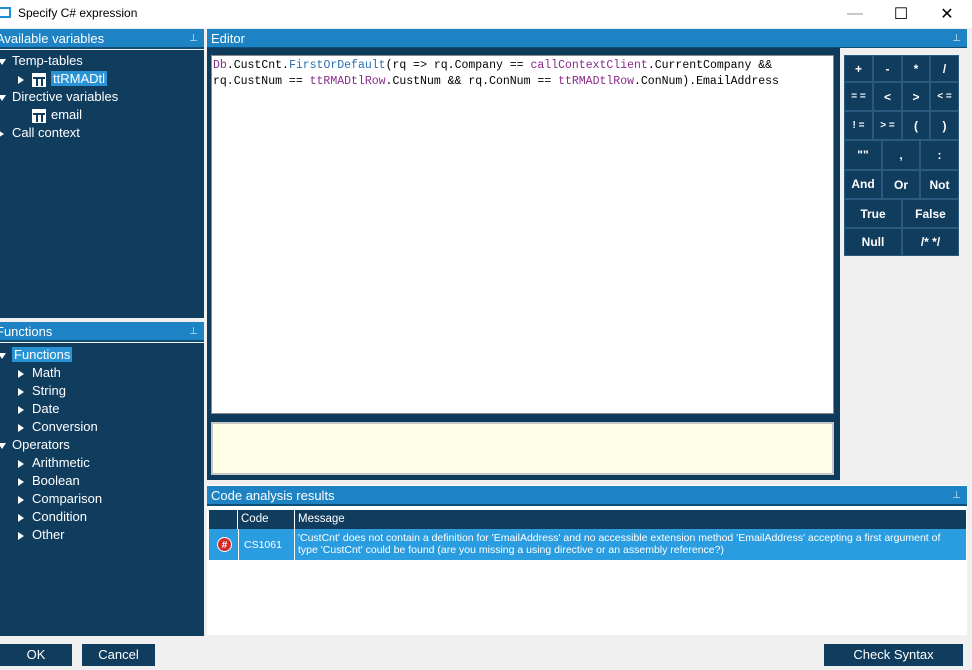  What do you see at coordinates (36, 655) in the screenshot?
I see `ok-button: OK` at bounding box center [36, 655].